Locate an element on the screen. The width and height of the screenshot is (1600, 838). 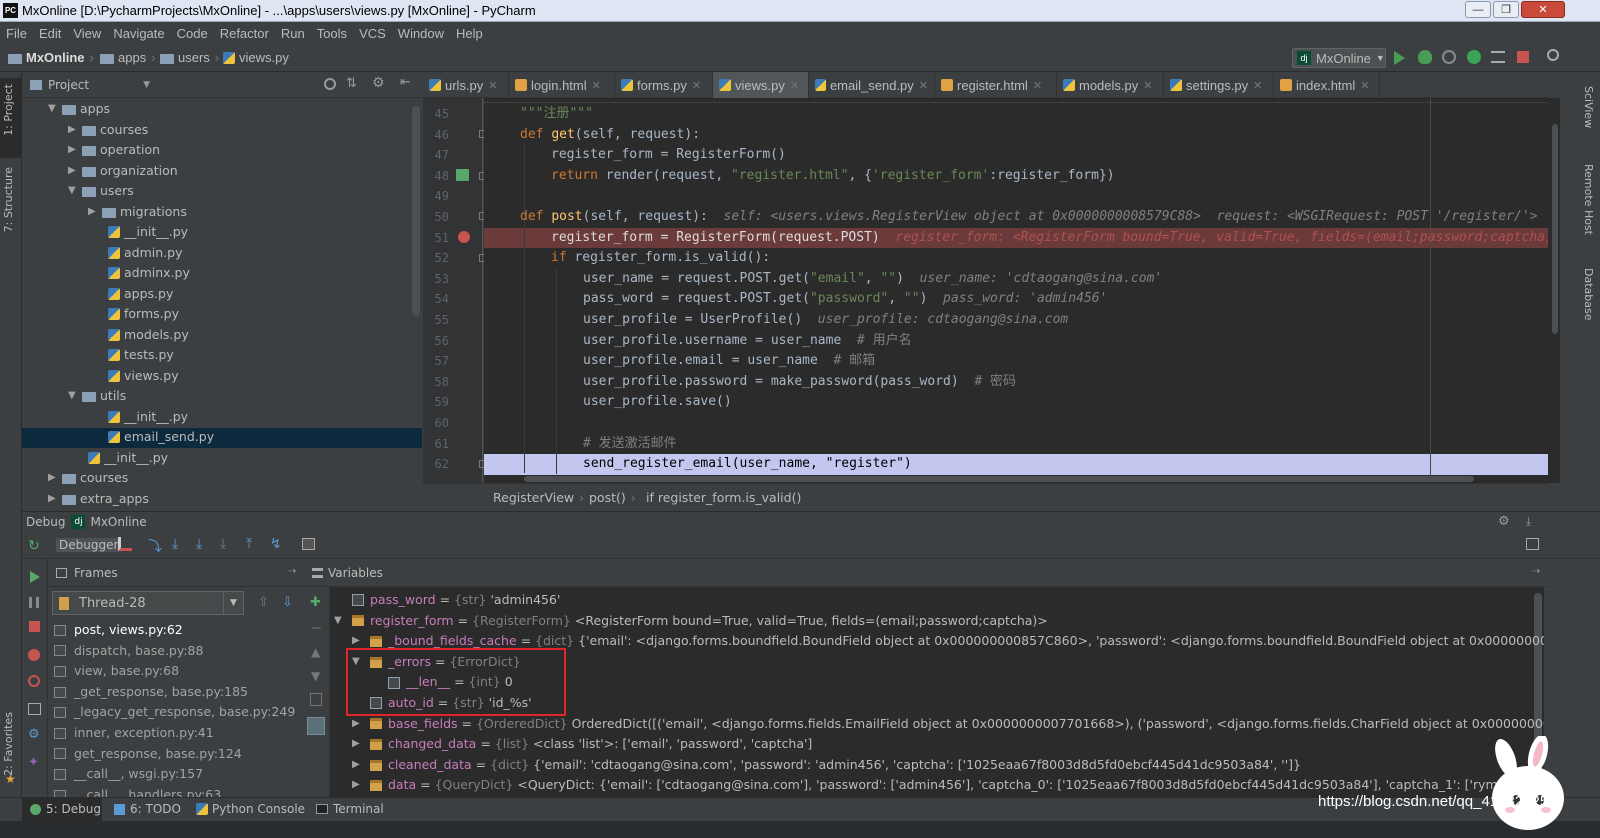
debug-tool-tab: 5: Debug is located at coordinates (65, 809).